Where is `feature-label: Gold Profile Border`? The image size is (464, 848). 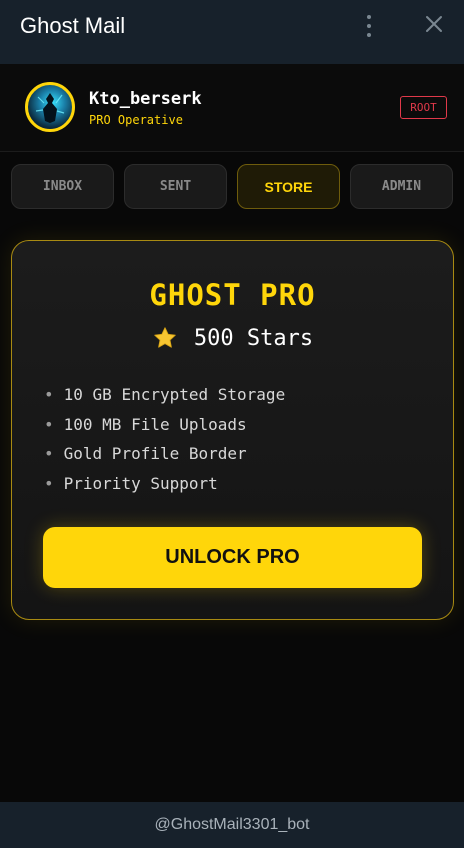 feature-label: Gold Profile Border is located at coordinates (155, 453).